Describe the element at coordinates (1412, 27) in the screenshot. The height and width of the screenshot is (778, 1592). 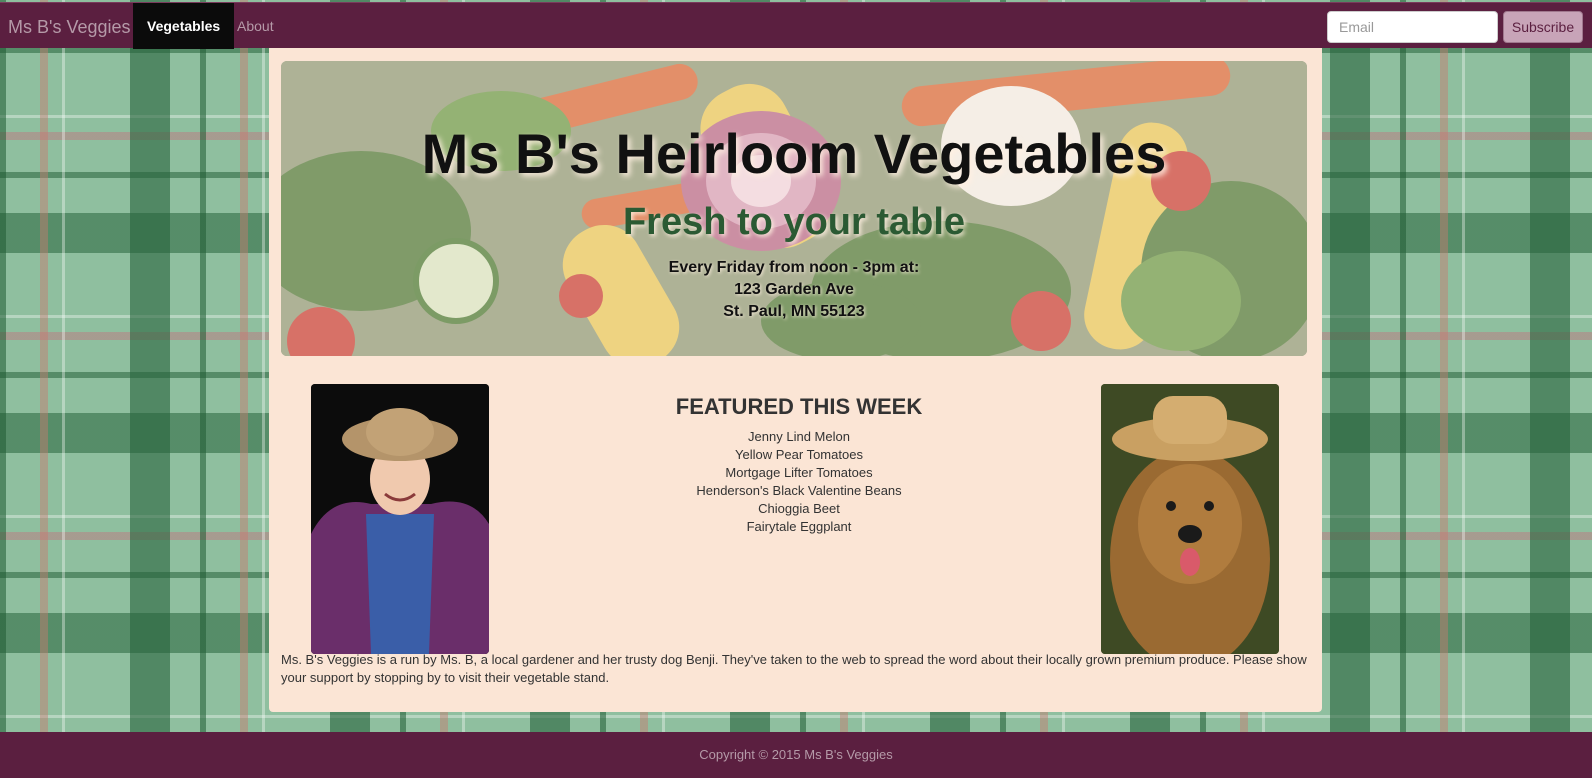
I see `email-input` at that location.